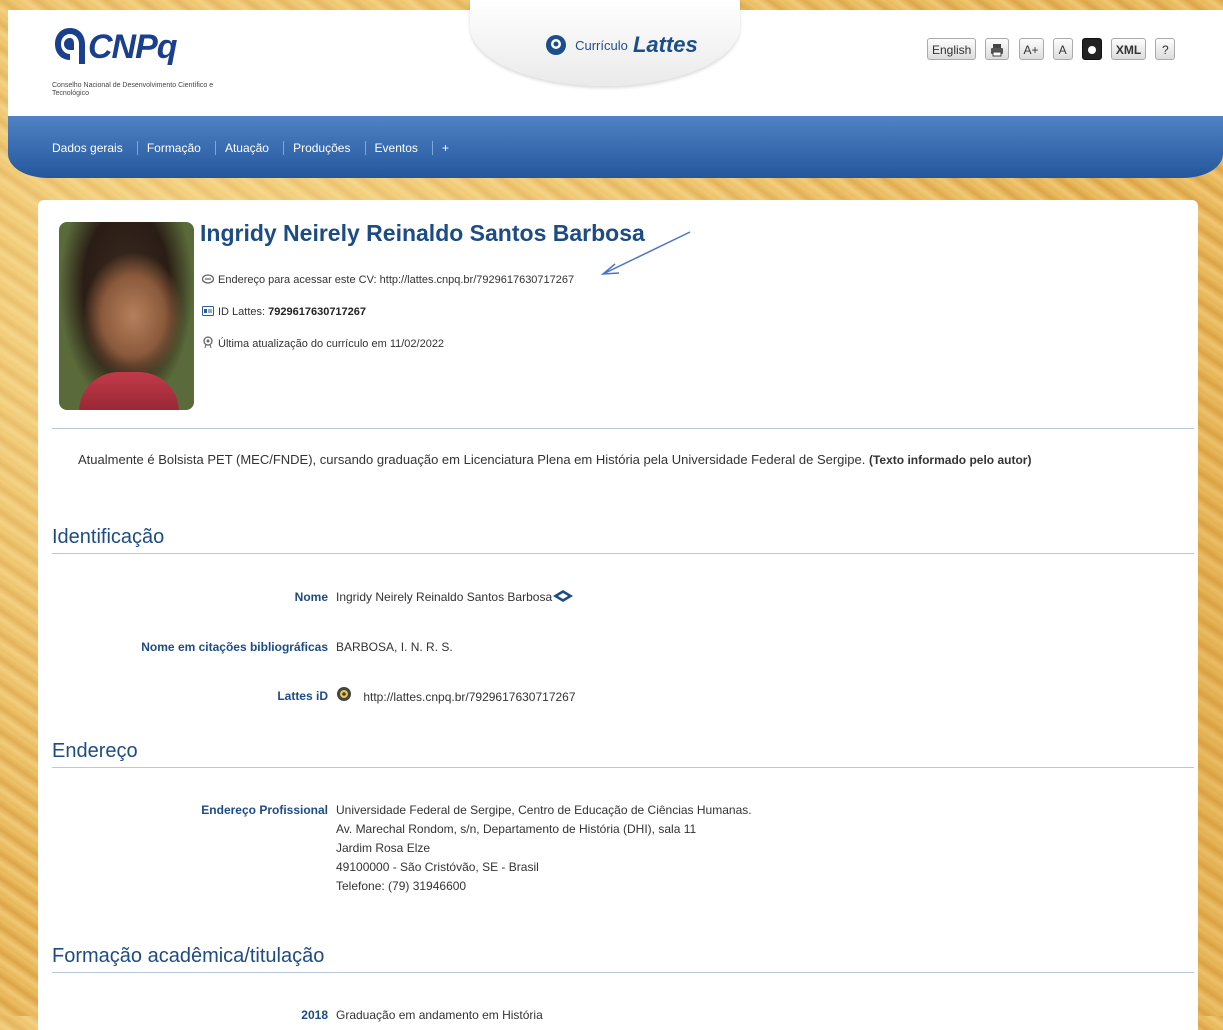  What do you see at coordinates (645, 253) in the screenshot?
I see `annotation-arrow` at bounding box center [645, 253].